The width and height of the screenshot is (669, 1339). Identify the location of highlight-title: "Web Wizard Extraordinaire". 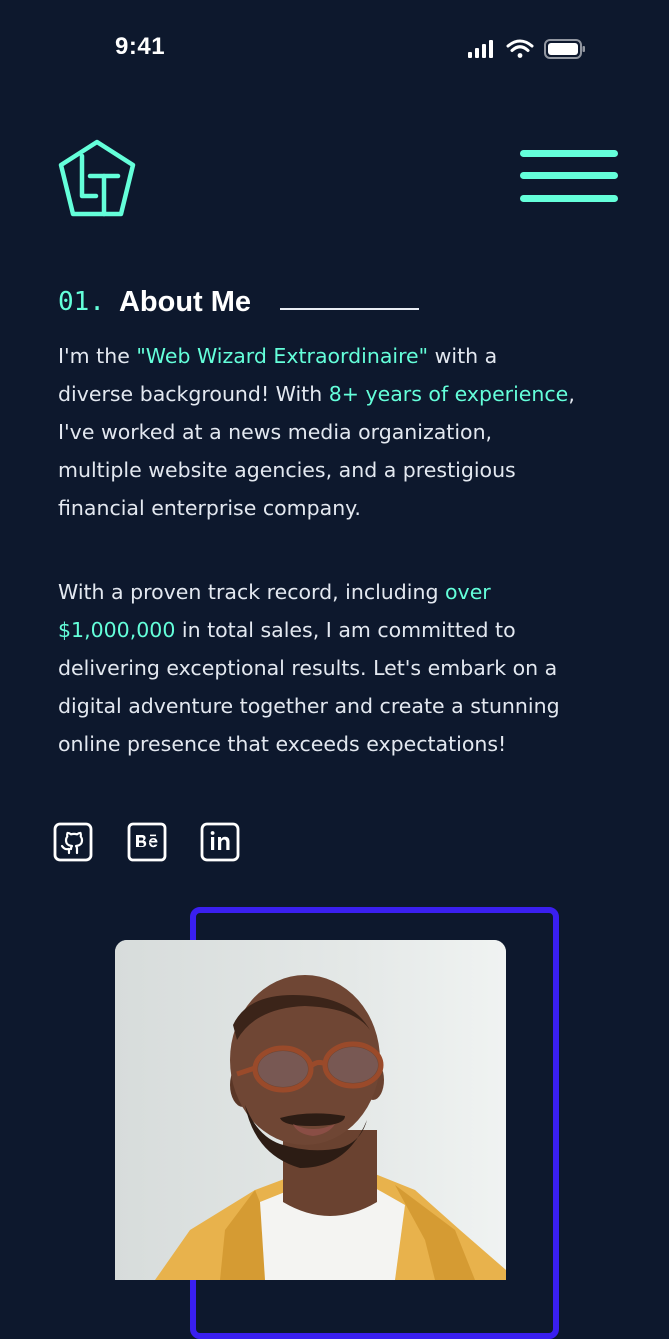
(282, 356).